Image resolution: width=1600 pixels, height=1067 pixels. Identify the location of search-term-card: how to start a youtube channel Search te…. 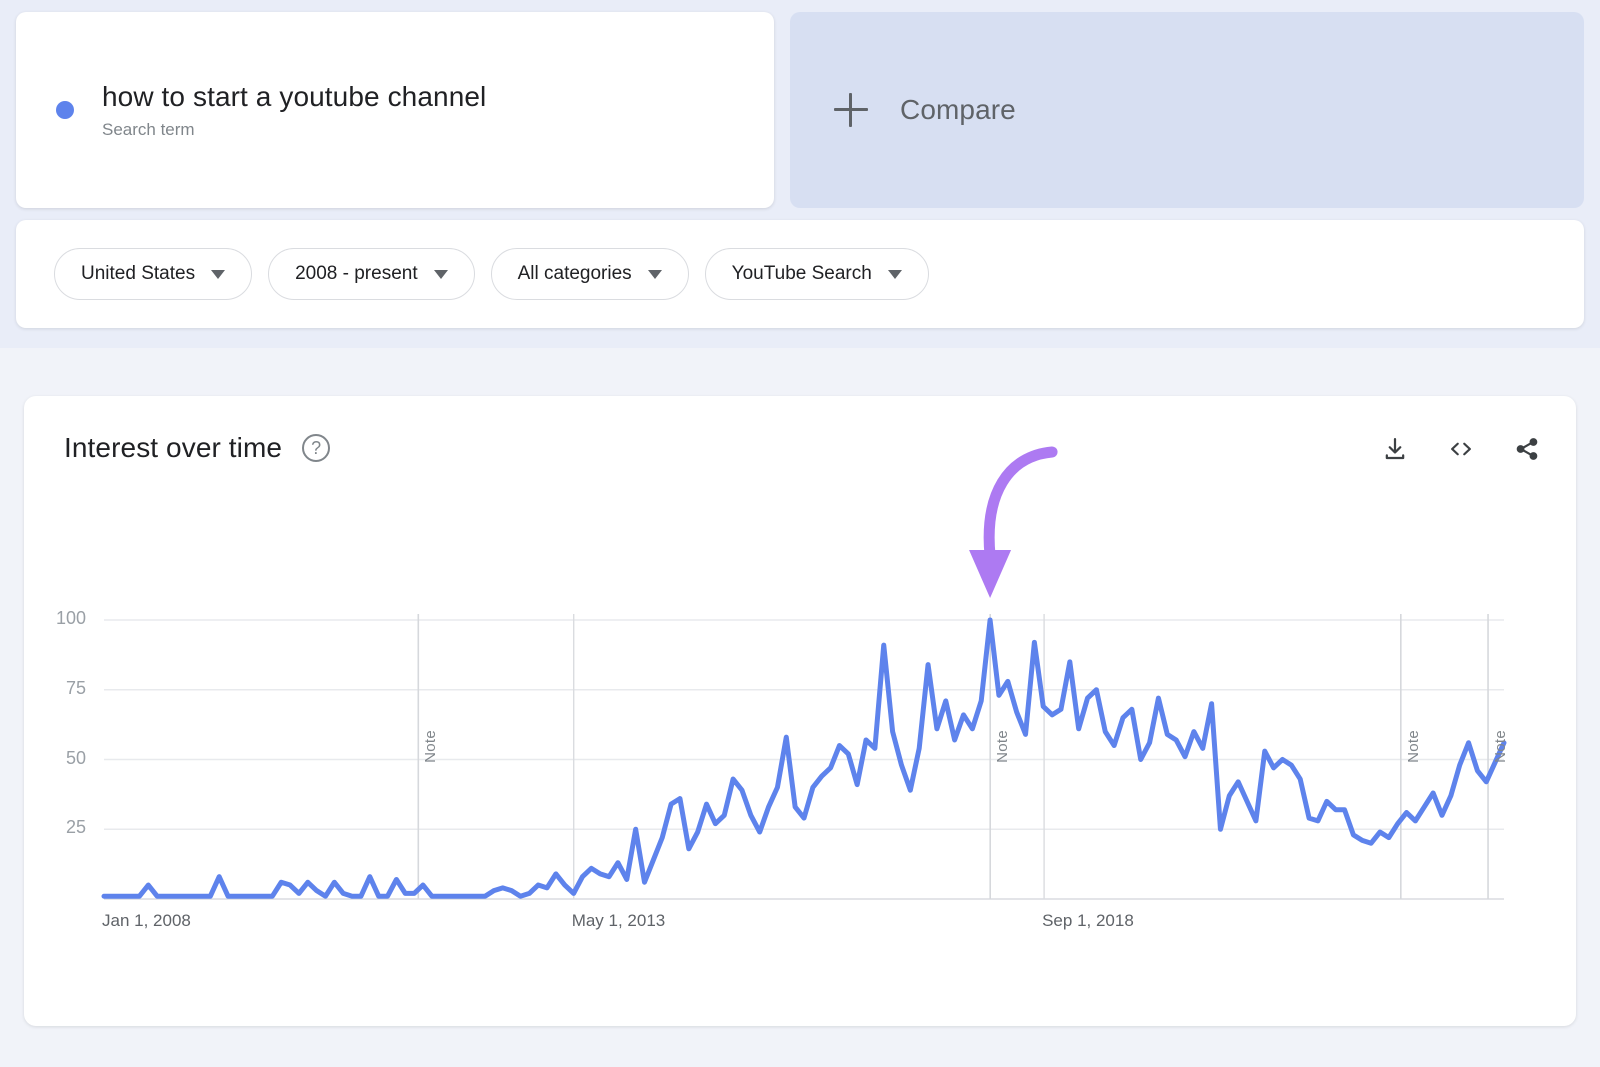
(395, 110).